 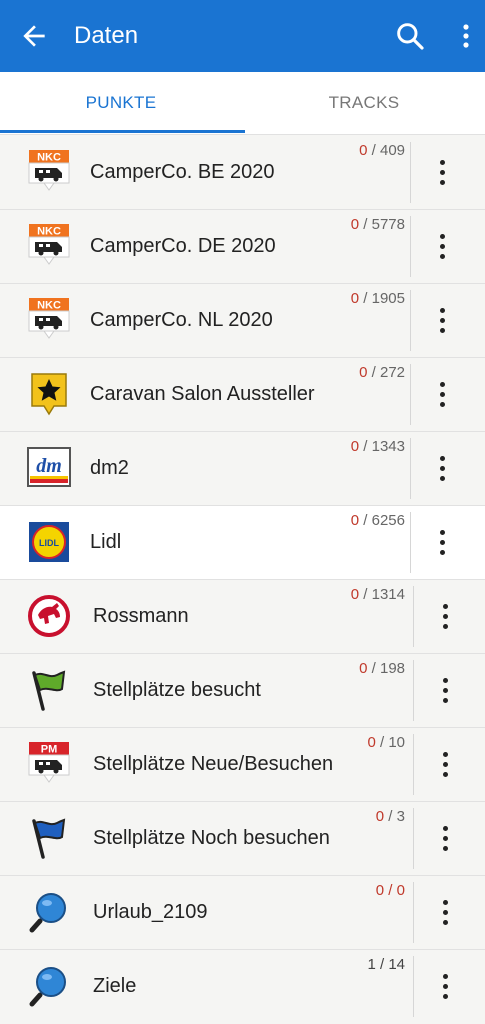 What do you see at coordinates (213, 764) in the screenshot?
I see `list-item-label: Stellplätze Neue/Besuchen` at bounding box center [213, 764].